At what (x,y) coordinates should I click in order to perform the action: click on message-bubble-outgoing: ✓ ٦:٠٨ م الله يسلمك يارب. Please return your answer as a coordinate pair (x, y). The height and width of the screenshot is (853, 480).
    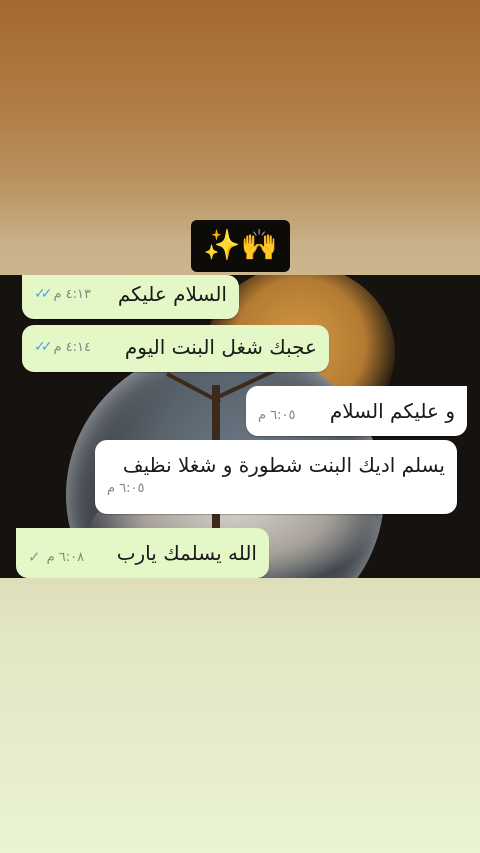
    Looking at the image, I should click on (142, 553).